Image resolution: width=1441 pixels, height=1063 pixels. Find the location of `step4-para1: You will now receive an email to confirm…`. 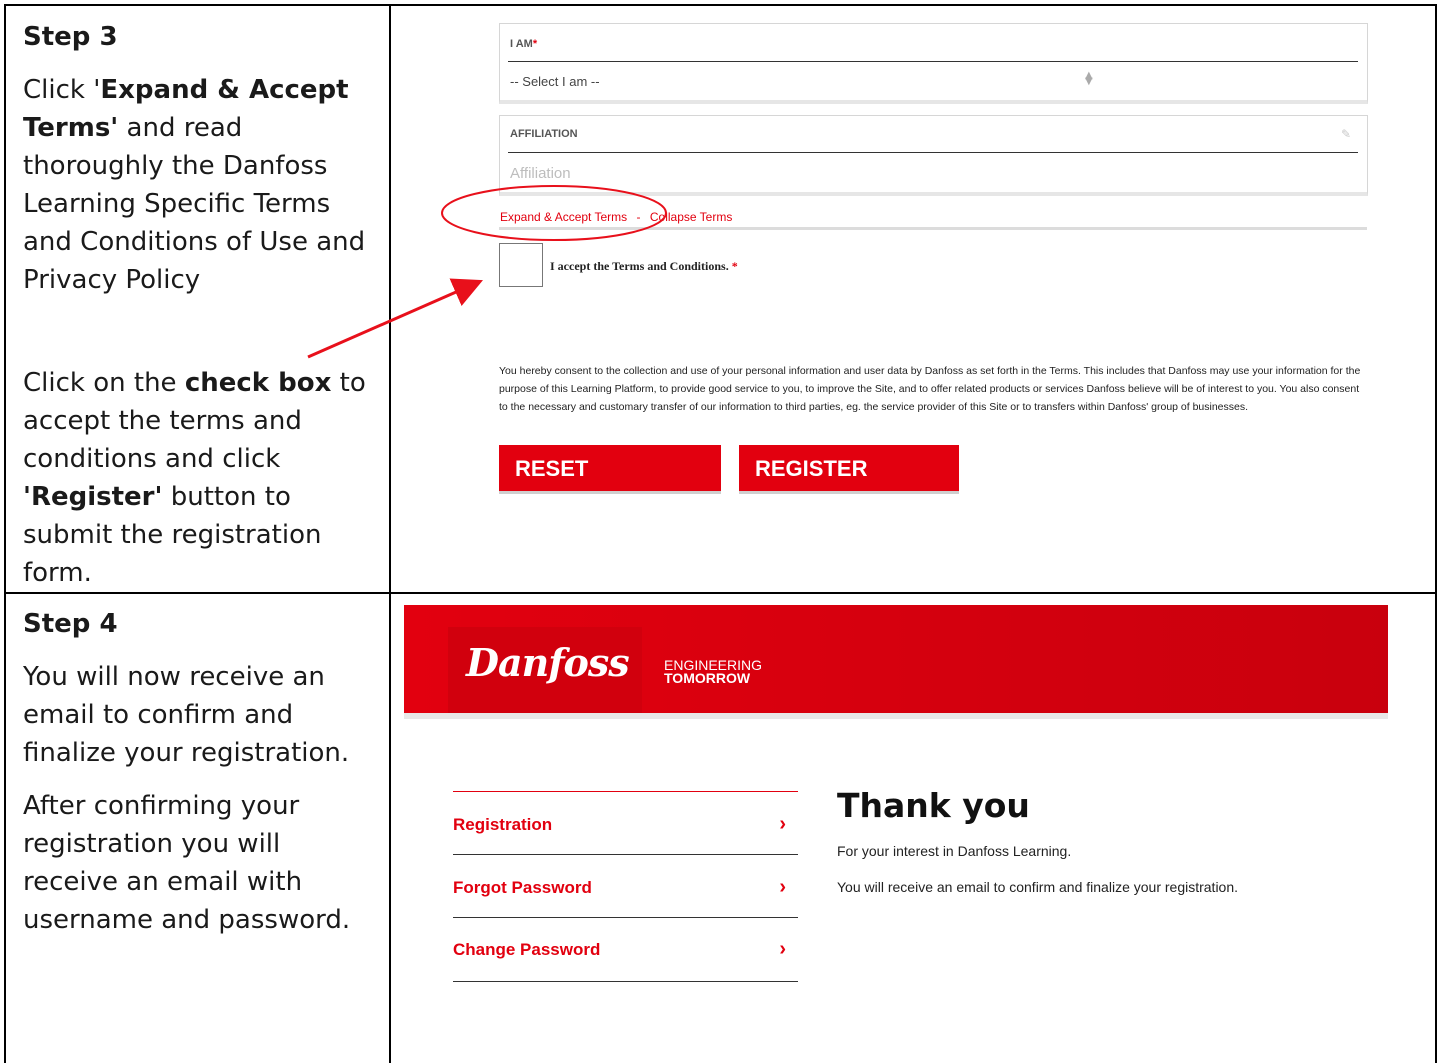

step4-para1: You will now receive an email to confirm… is located at coordinates (186, 715).